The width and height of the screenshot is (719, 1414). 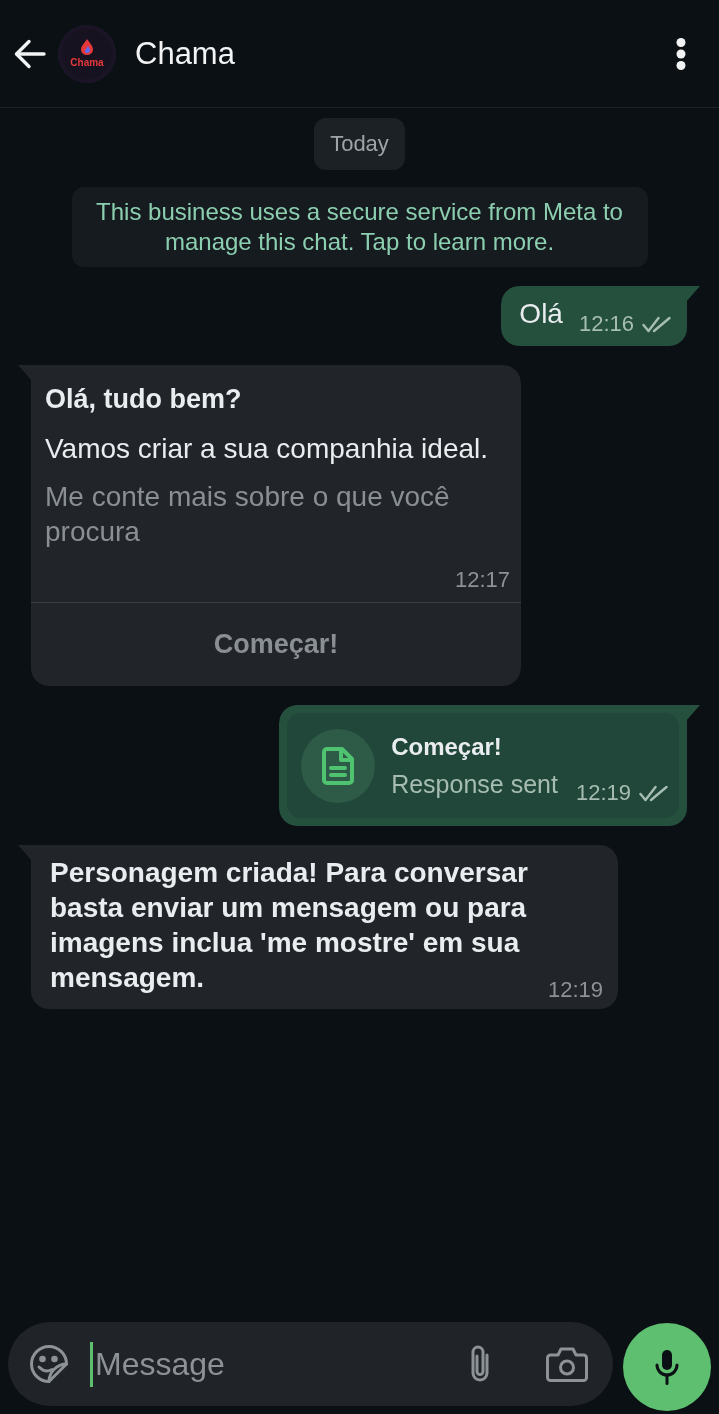 What do you see at coordinates (269, 1364) in the screenshot?
I see `message-input: Message` at bounding box center [269, 1364].